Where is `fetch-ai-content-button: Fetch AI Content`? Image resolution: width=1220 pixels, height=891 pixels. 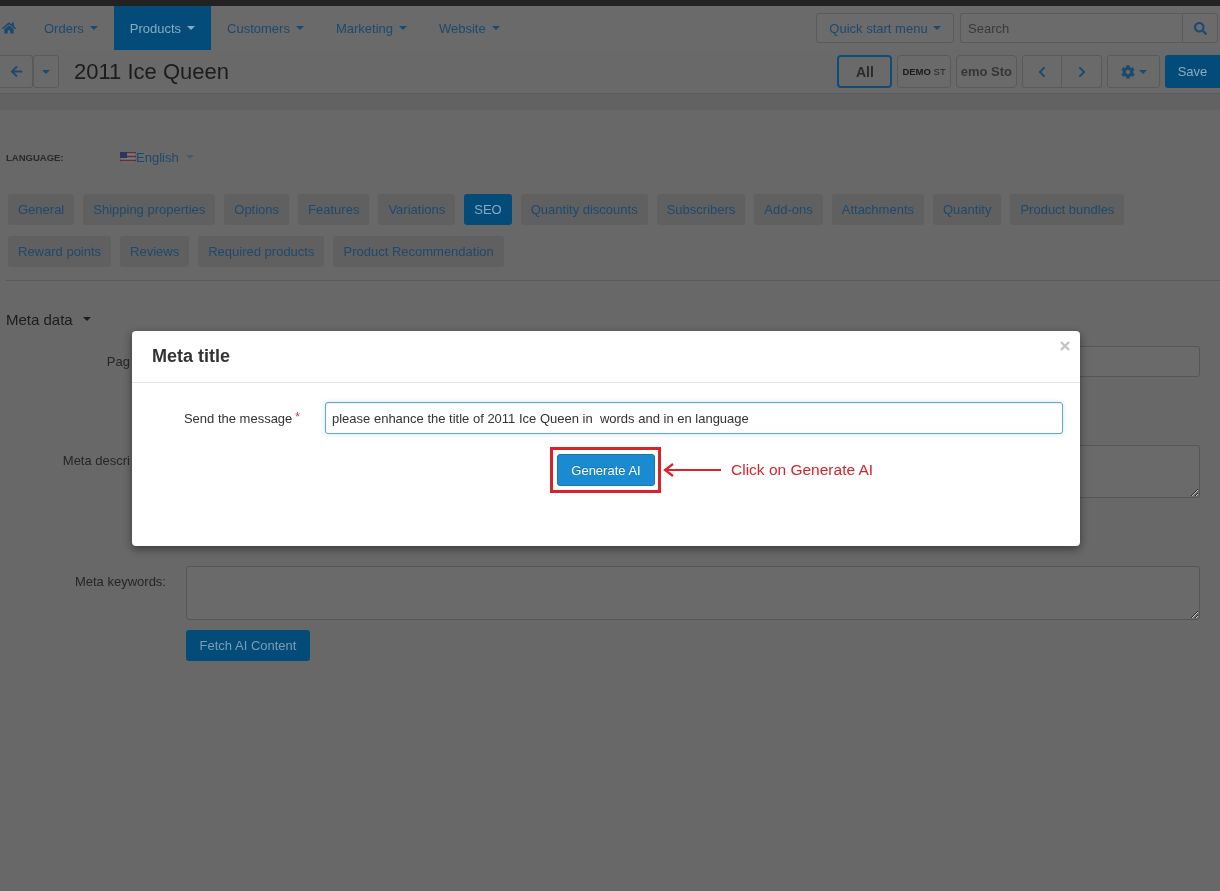
fetch-ai-content-button: Fetch AI Content is located at coordinates (248, 645).